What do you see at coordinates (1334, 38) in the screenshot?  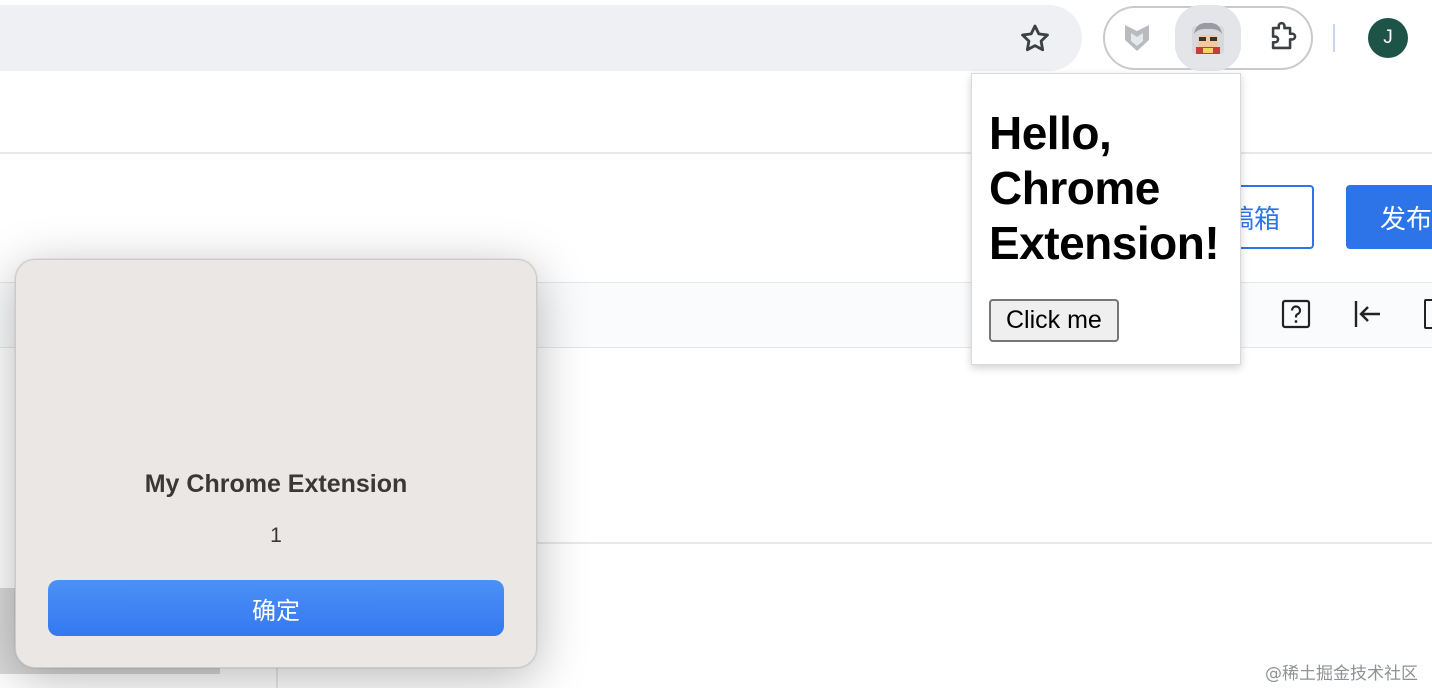 I see `toolbar-divider` at bounding box center [1334, 38].